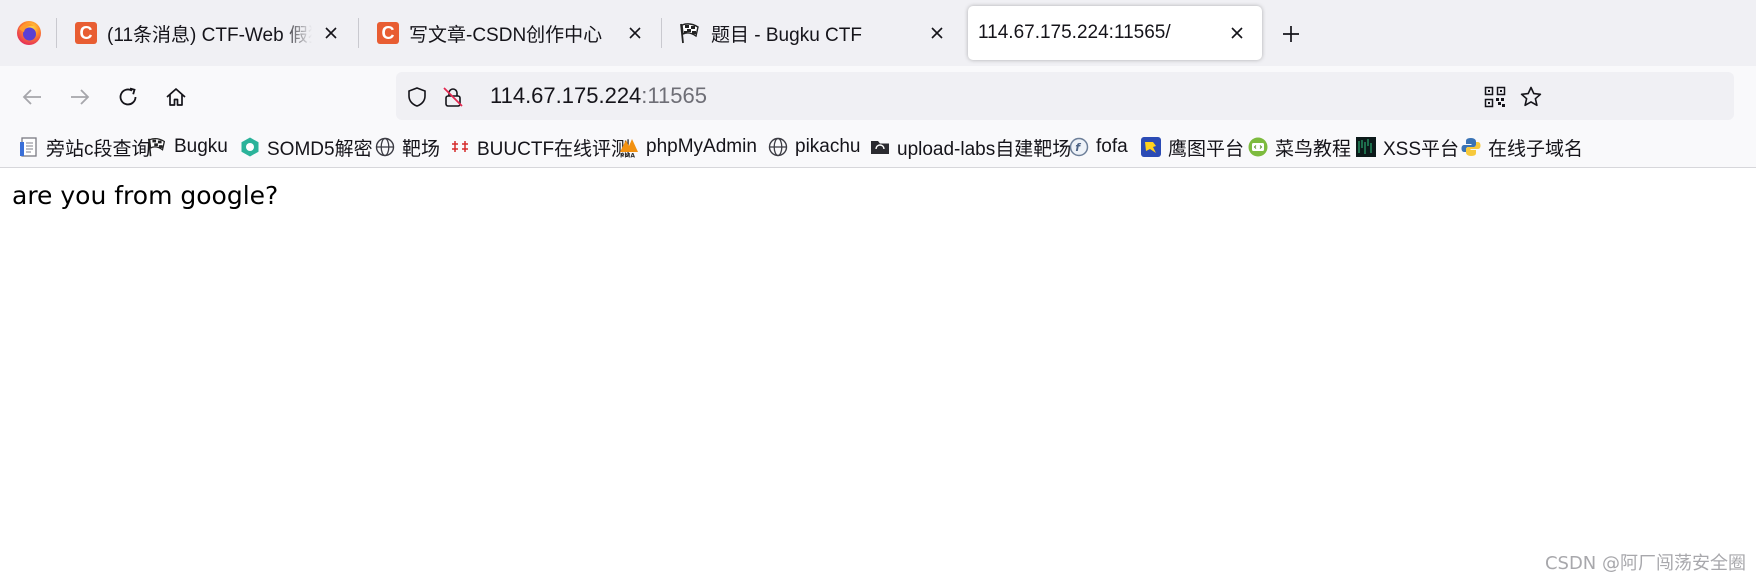 This screenshot has height=585, width=1756. I want to click on insecure-lock-icon, so click(453, 97).